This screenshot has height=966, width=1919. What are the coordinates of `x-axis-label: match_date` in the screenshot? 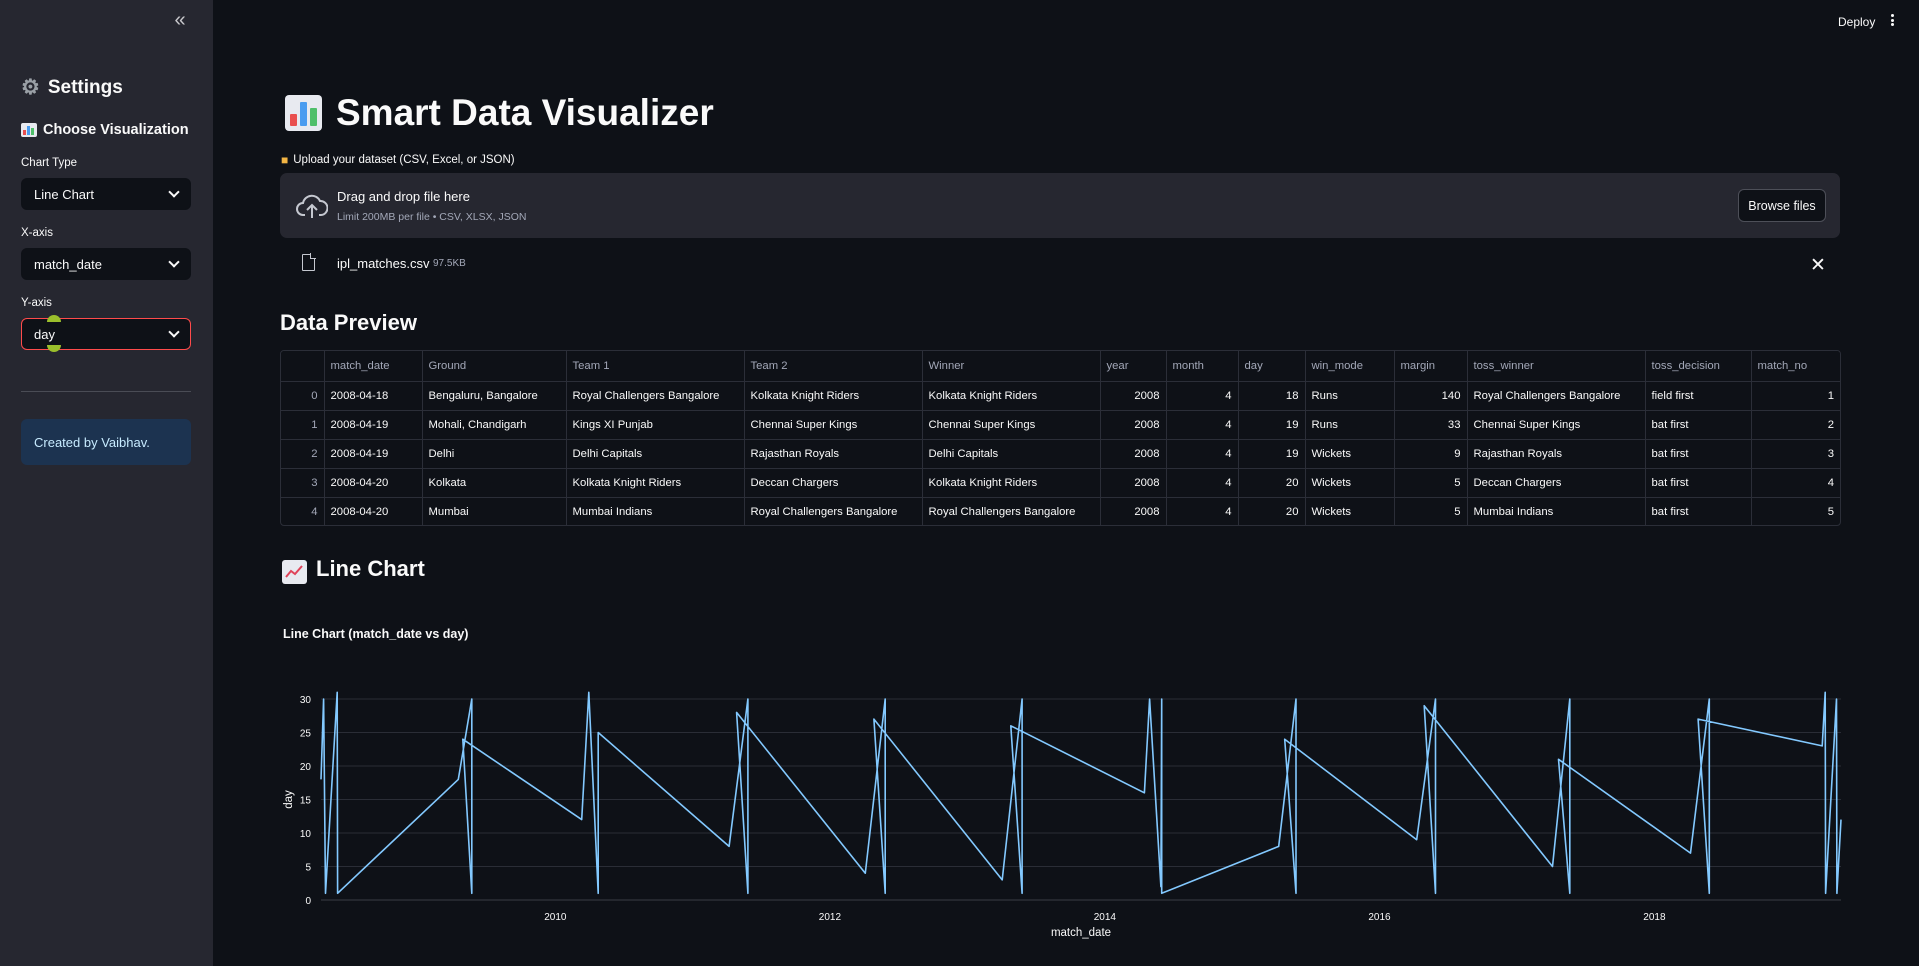 It's located at (1081, 933).